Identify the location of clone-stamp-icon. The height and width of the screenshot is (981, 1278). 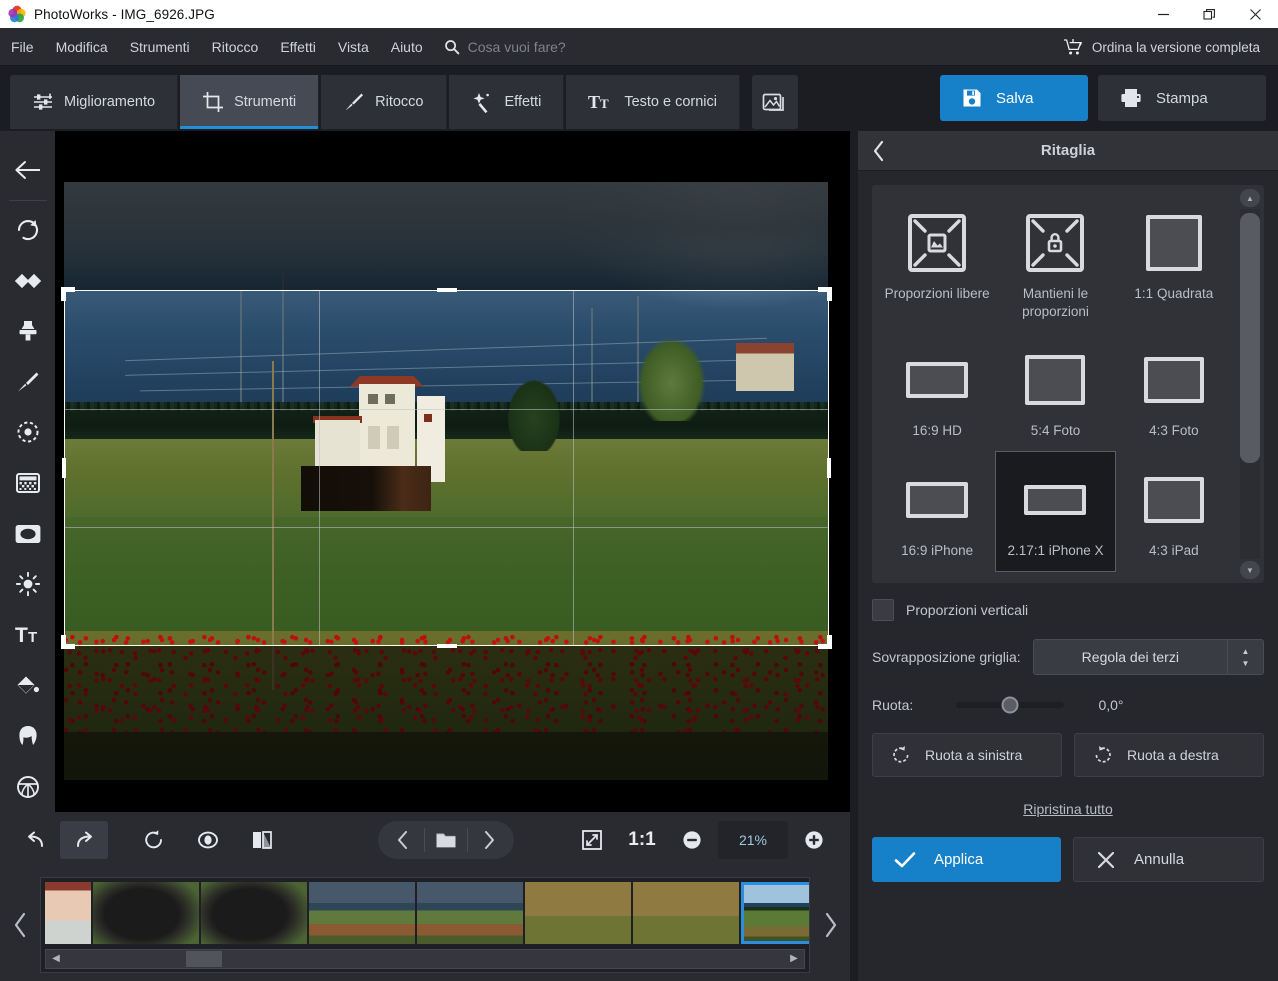
(28, 331).